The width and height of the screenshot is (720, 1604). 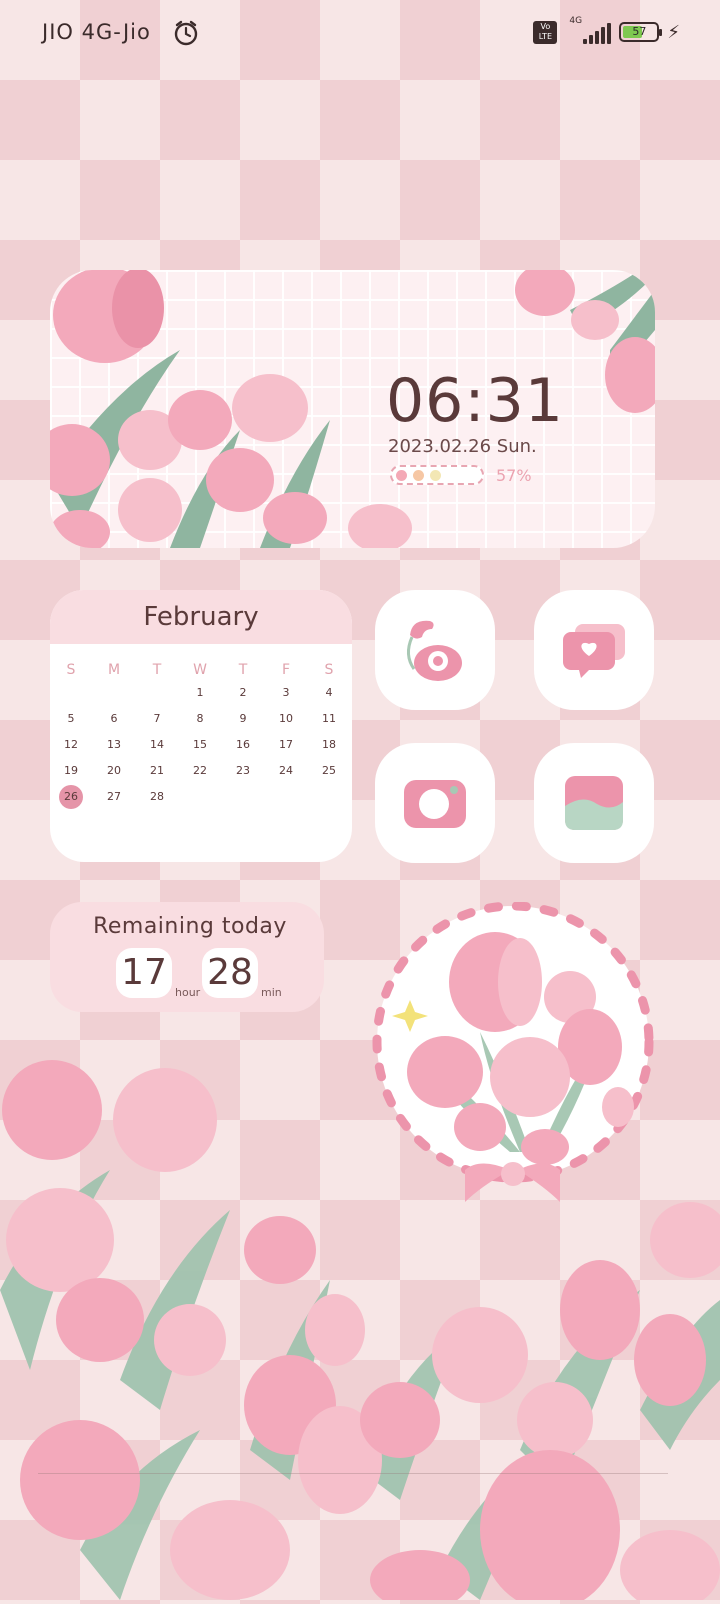 What do you see at coordinates (187, 957) in the screenshot?
I see `remaining-today-widget: Remaining today 17 hour 28 min` at bounding box center [187, 957].